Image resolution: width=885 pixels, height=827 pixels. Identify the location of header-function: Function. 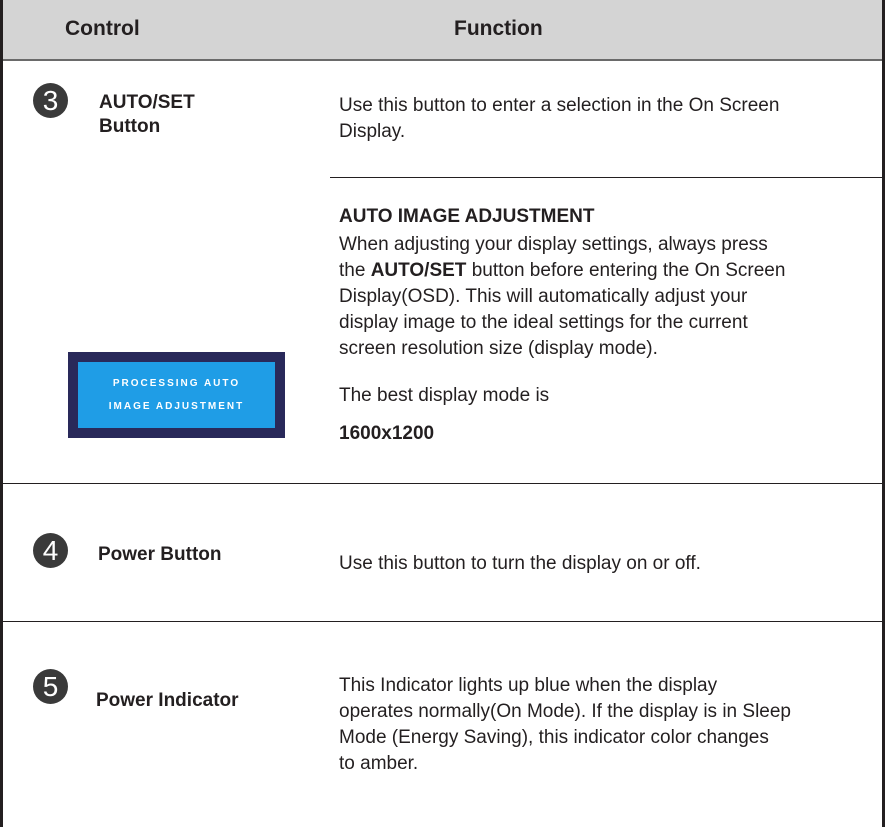
(498, 28).